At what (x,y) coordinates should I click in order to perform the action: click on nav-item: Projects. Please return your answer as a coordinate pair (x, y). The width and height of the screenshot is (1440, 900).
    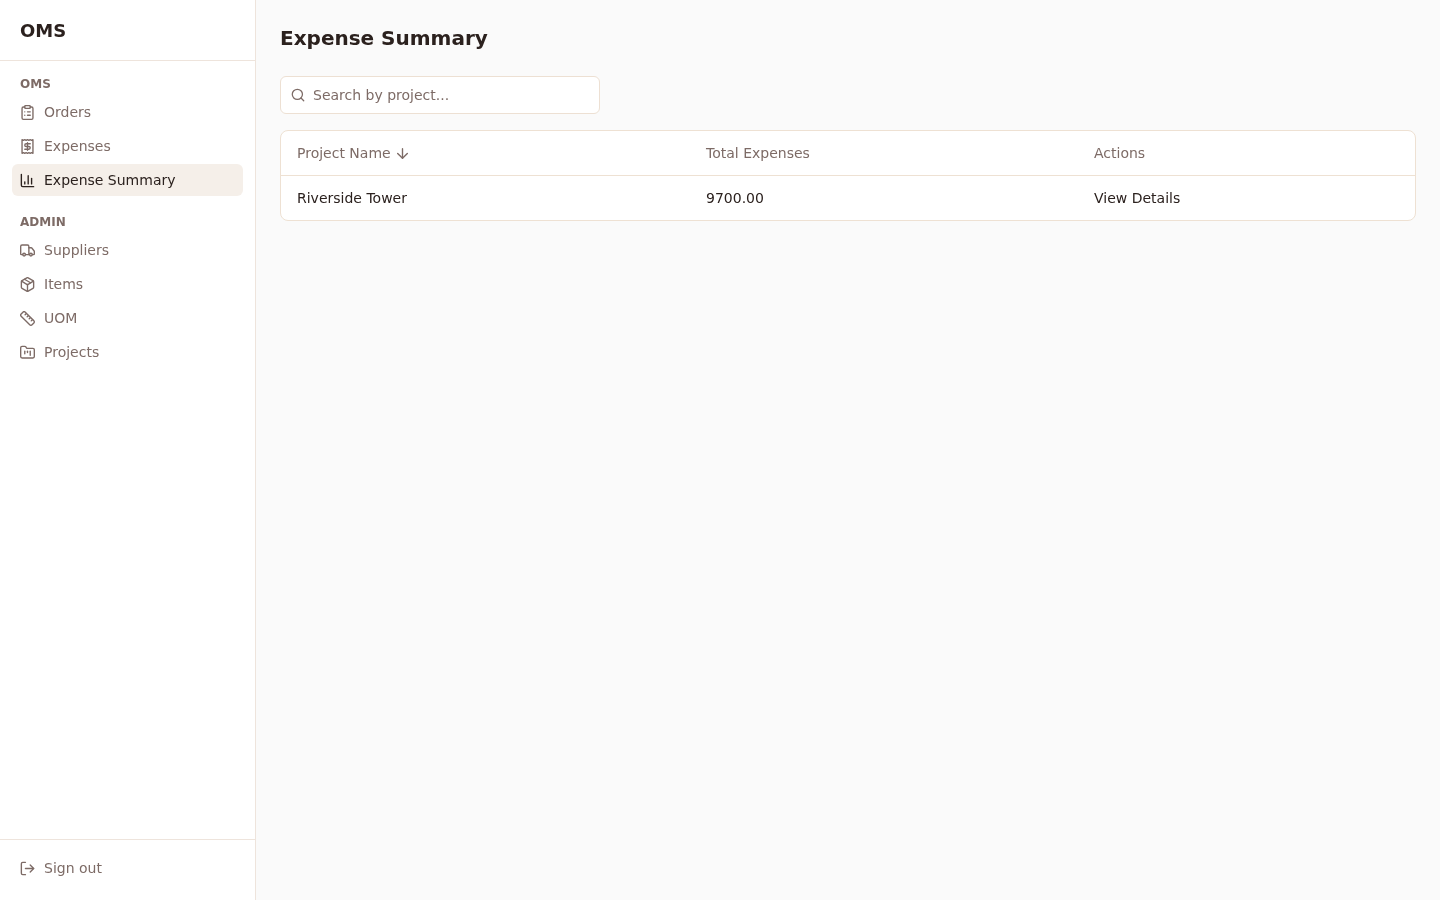
    Looking at the image, I should click on (127, 352).